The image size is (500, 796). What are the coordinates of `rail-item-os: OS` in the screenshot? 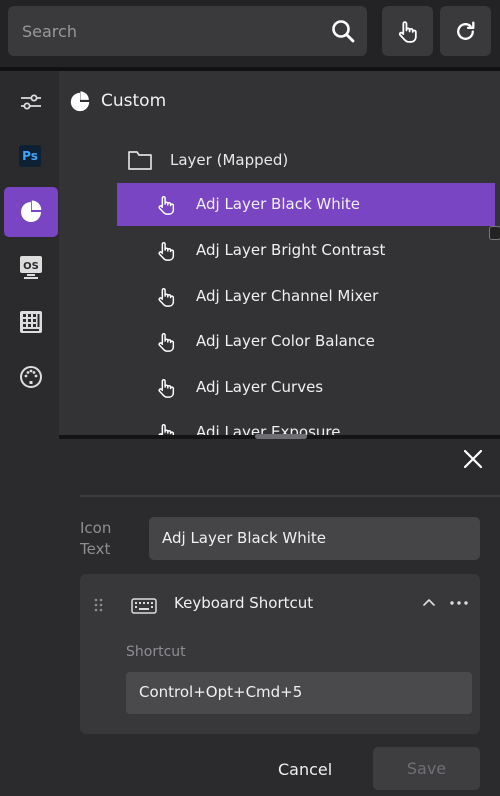 It's located at (31, 267).